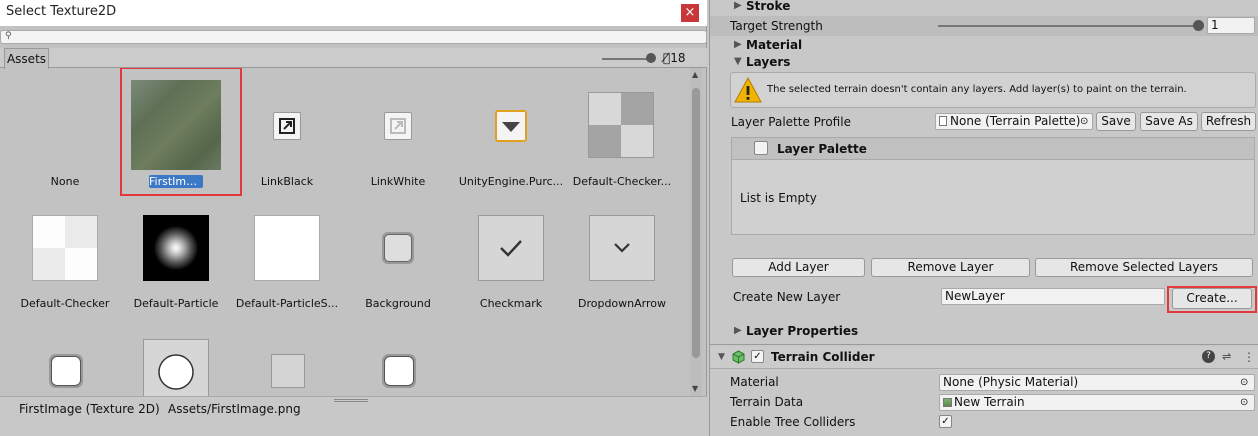  What do you see at coordinates (984, 344) in the screenshot?
I see `component-divider` at bounding box center [984, 344].